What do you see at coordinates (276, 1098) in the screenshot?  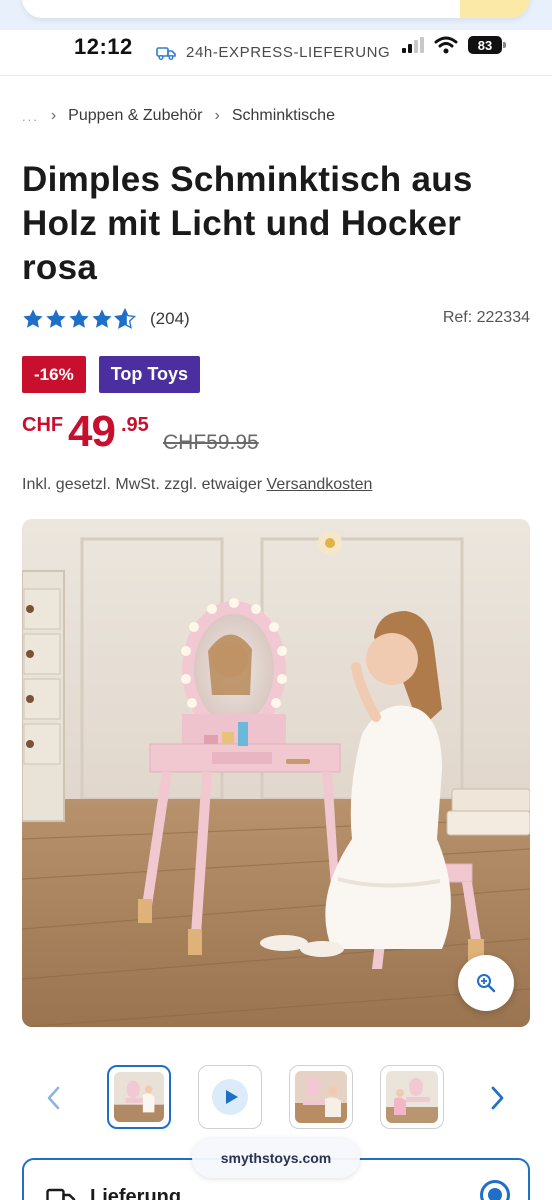 I see `thumbnail-carousel` at bounding box center [276, 1098].